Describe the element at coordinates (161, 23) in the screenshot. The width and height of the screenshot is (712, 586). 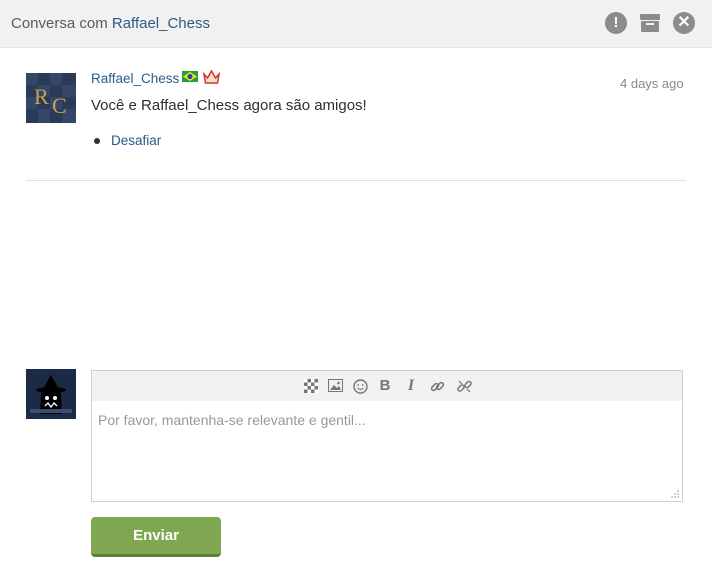
I see `chat-title-username: Raffael_Chess` at that location.